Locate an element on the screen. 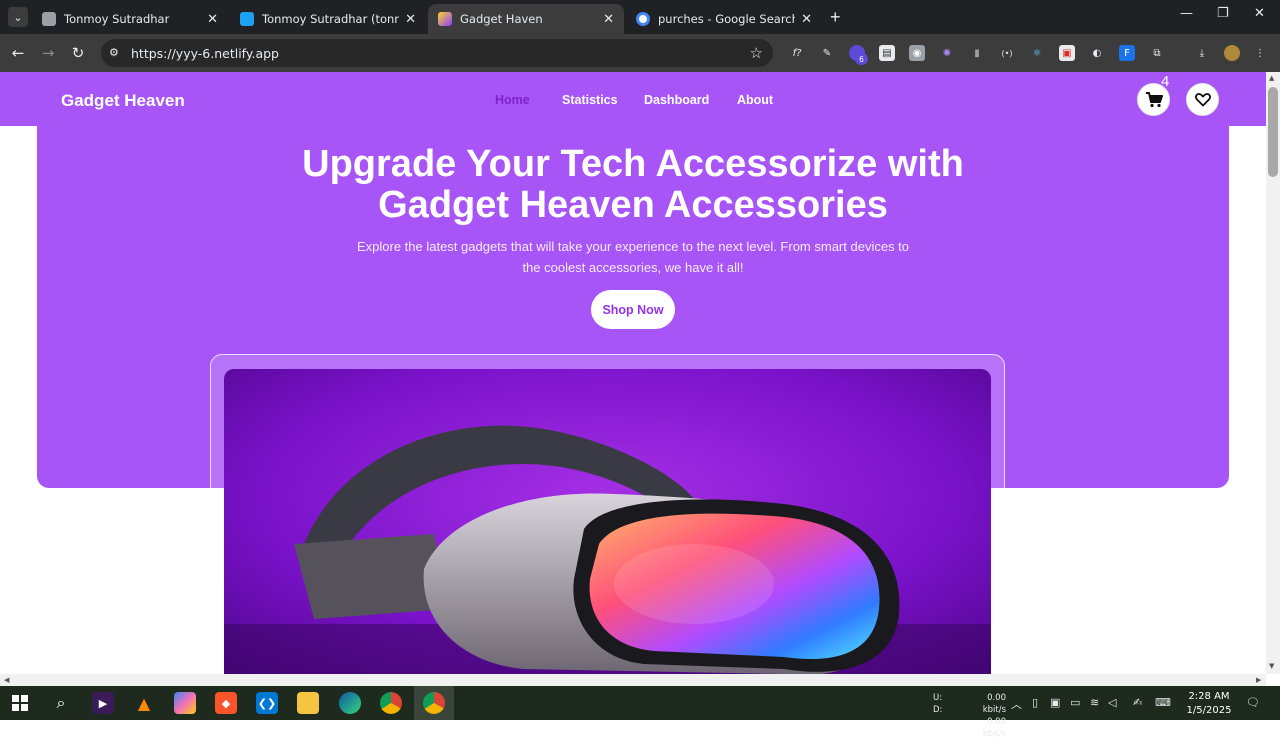 Image resolution: width=1280 pixels, height=740 pixels. profile-avatar is located at coordinates (1232, 53).